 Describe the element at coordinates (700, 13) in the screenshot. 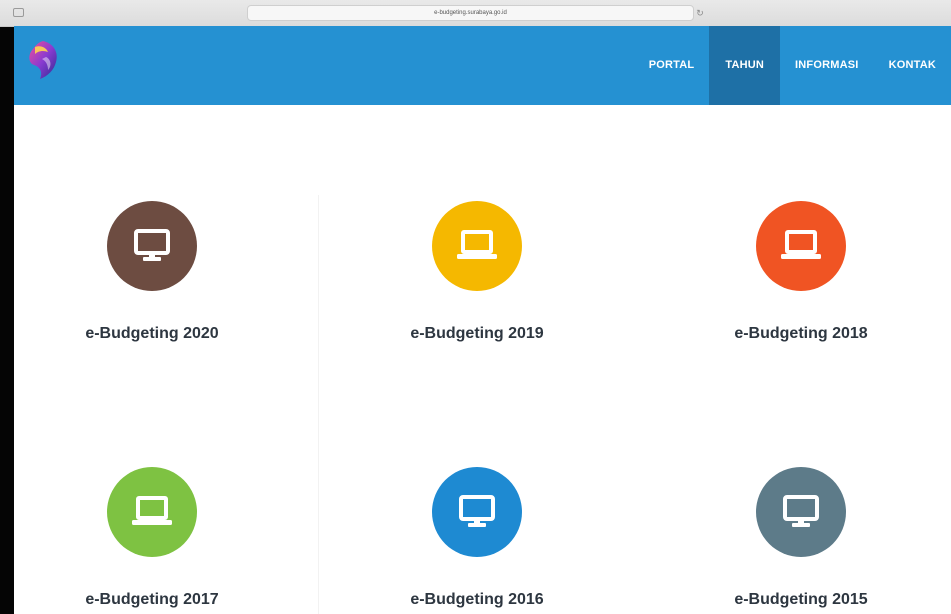

I see `reload-icon: ↻` at that location.